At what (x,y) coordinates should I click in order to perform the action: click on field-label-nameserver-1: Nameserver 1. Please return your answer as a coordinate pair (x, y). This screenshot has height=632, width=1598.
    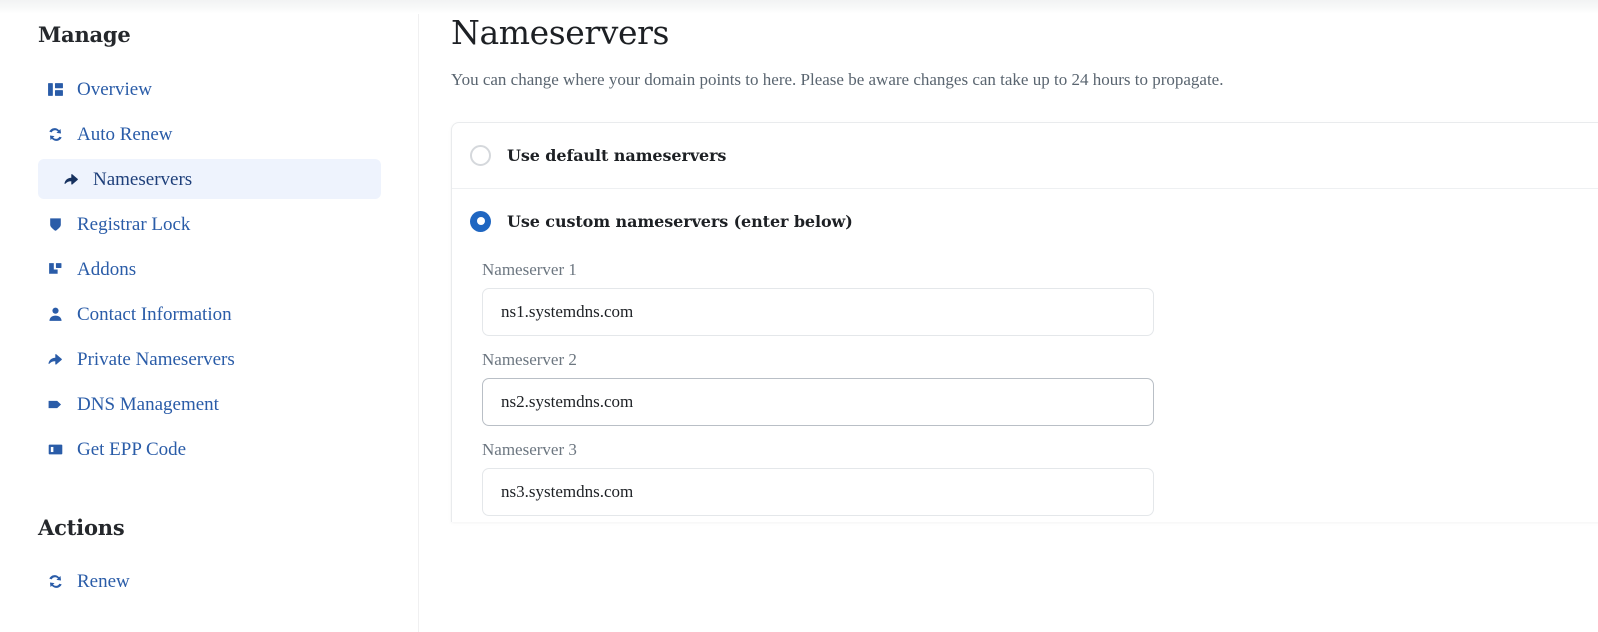
    Looking at the image, I should click on (529, 269).